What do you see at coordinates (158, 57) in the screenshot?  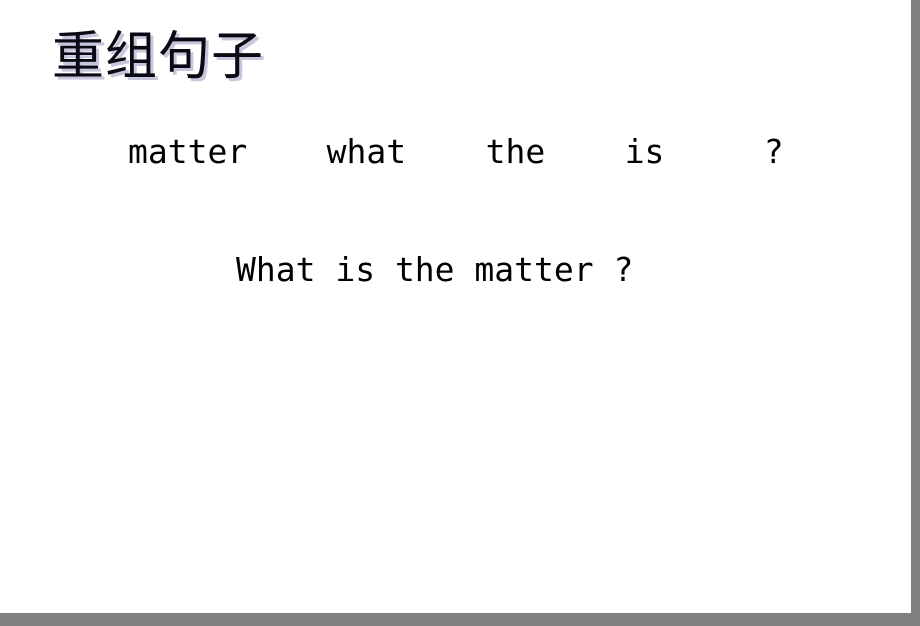 I see `page-title: 重组句子` at bounding box center [158, 57].